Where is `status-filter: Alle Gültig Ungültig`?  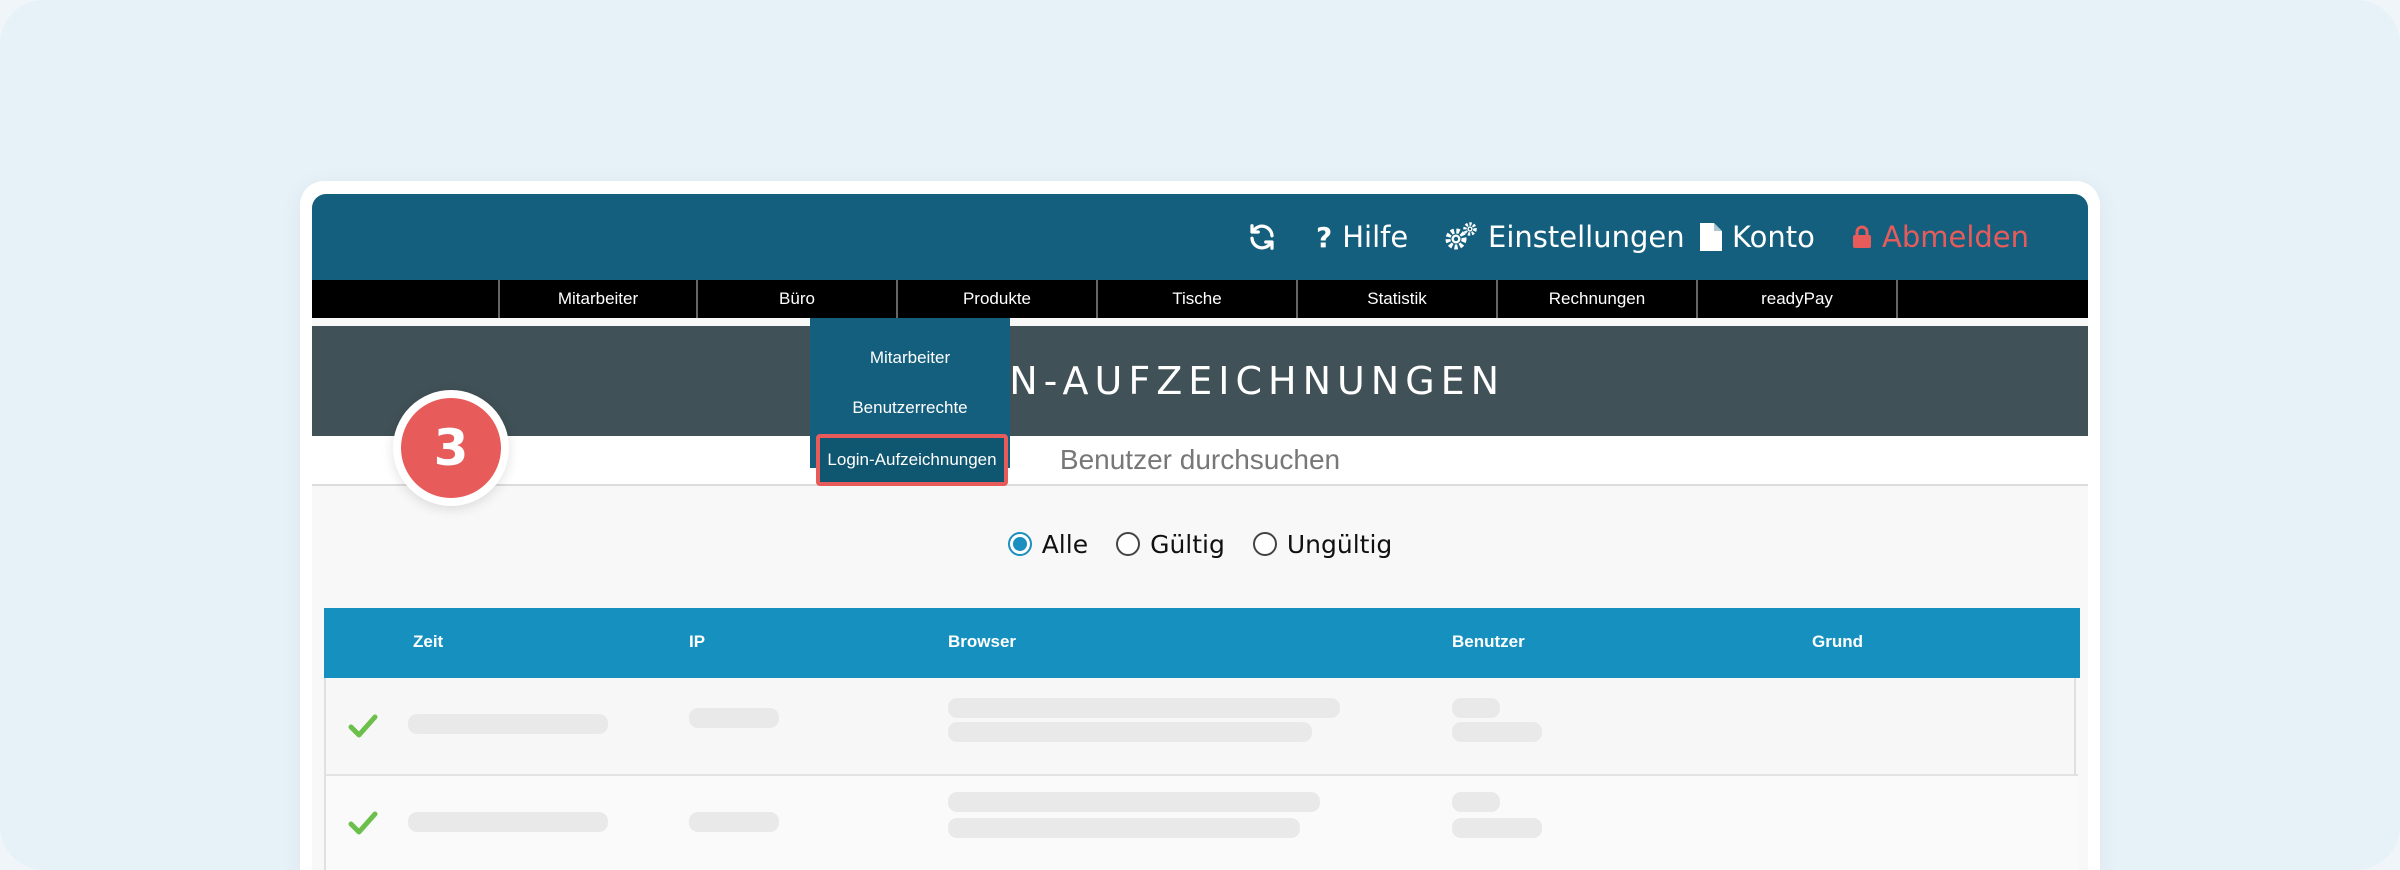
status-filter: Alle Gültig Ungültig is located at coordinates (1200, 544).